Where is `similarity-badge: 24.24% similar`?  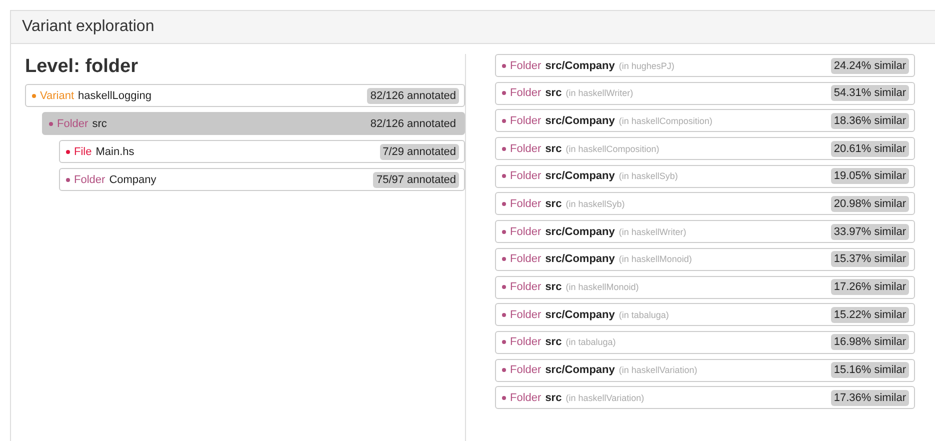
similarity-badge: 24.24% similar is located at coordinates (869, 66).